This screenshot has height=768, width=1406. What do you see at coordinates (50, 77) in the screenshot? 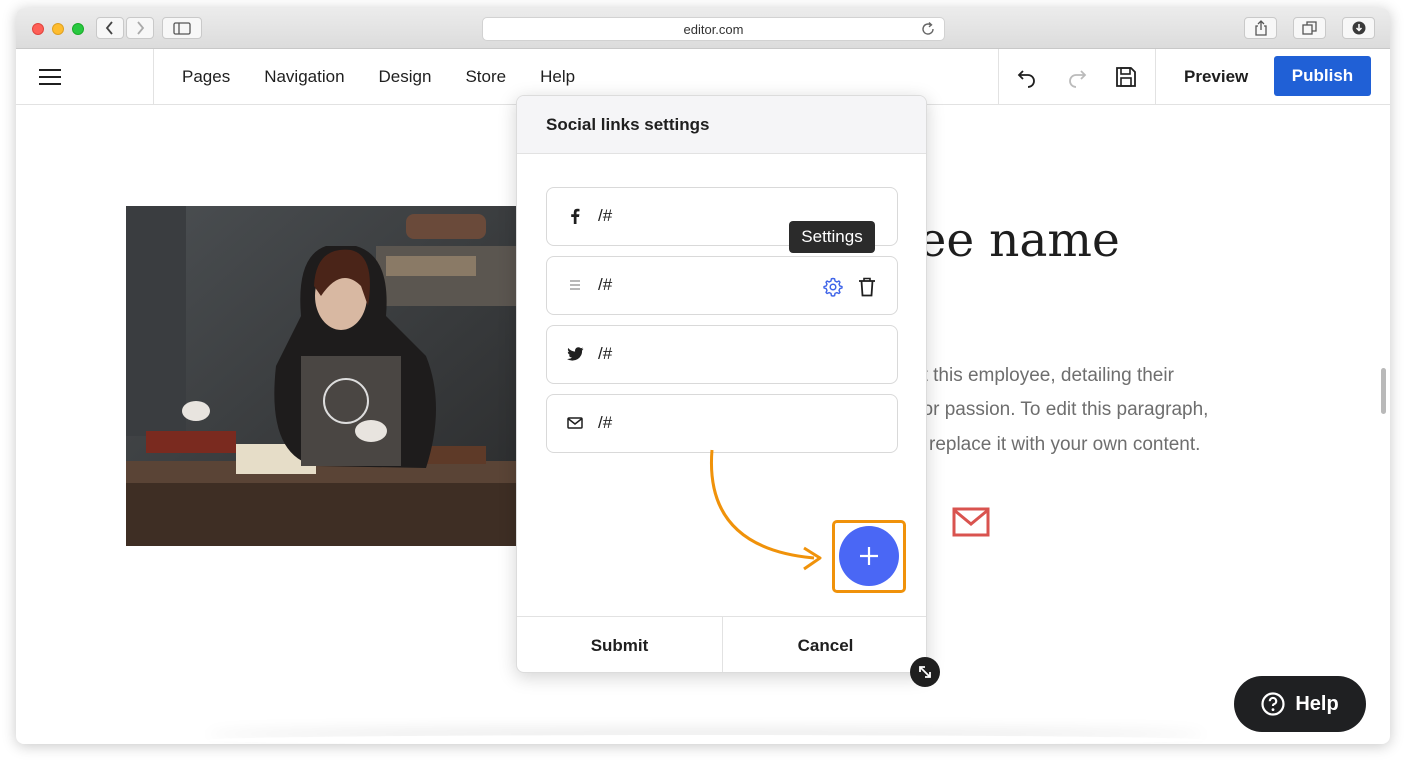
I see `hamburger-icon` at bounding box center [50, 77].